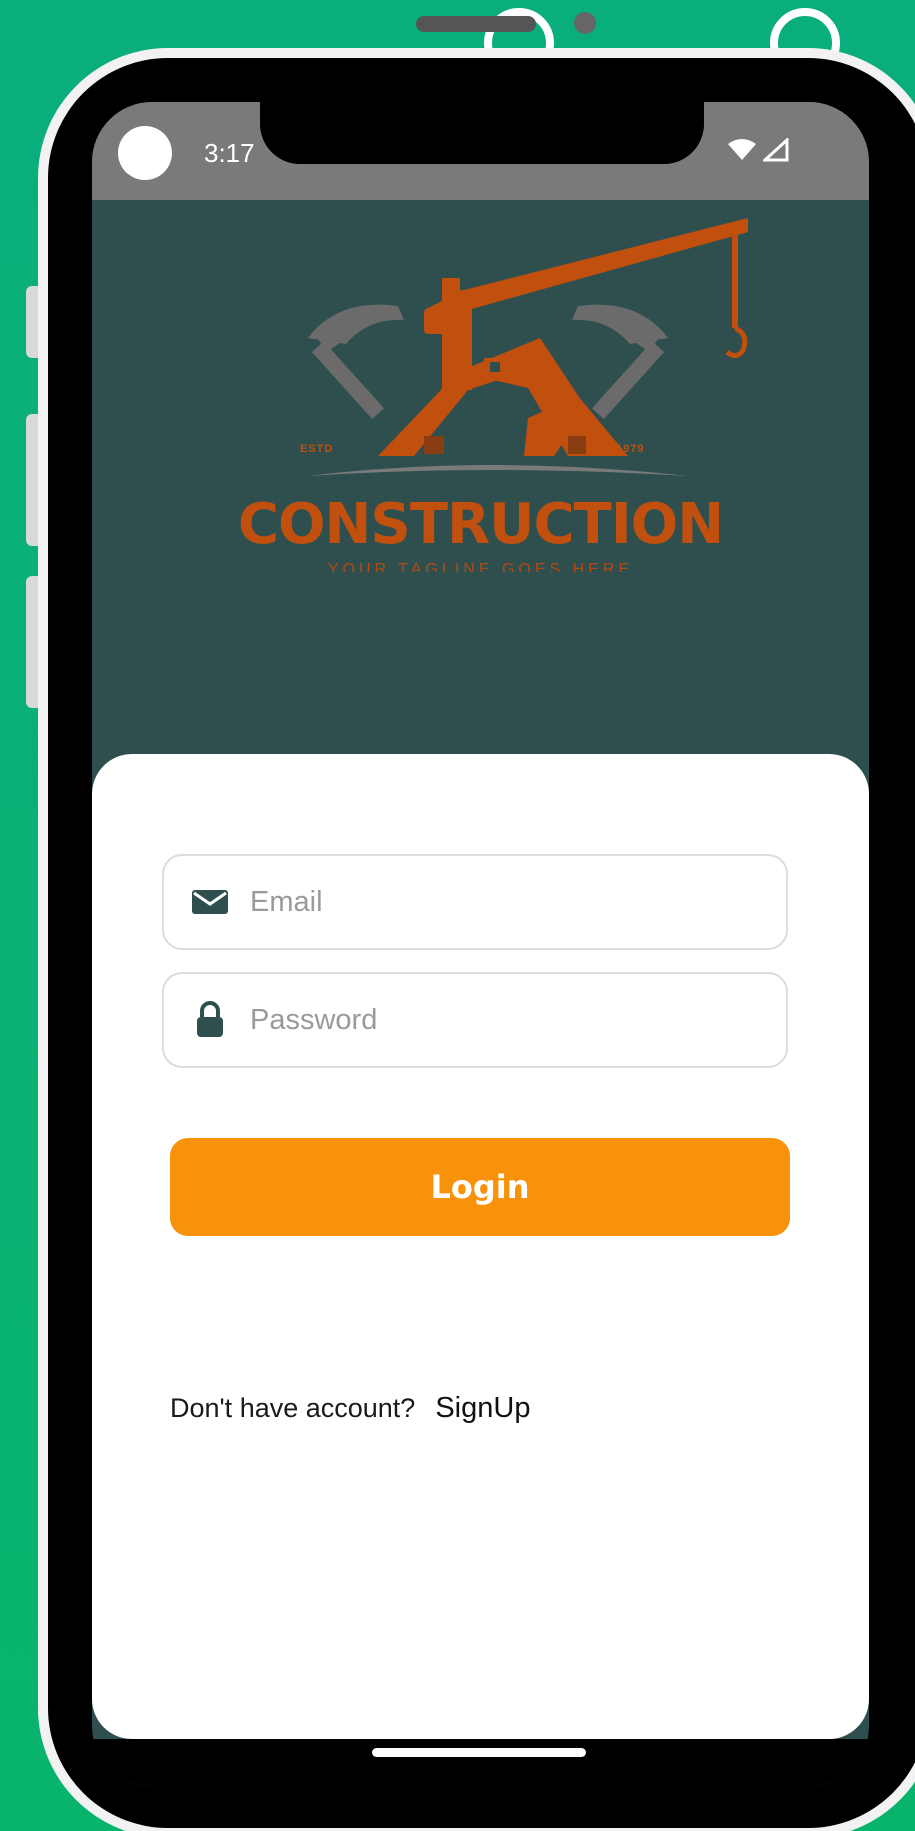  Describe the element at coordinates (480, 1762) in the screenshot. I see `bottom-bar` at that location.